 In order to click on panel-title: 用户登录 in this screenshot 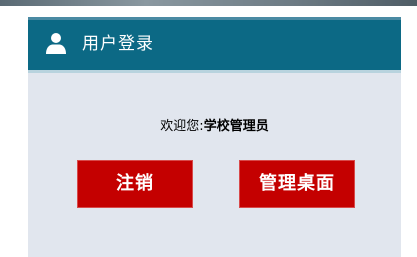, I will do `click(118, 44)`.